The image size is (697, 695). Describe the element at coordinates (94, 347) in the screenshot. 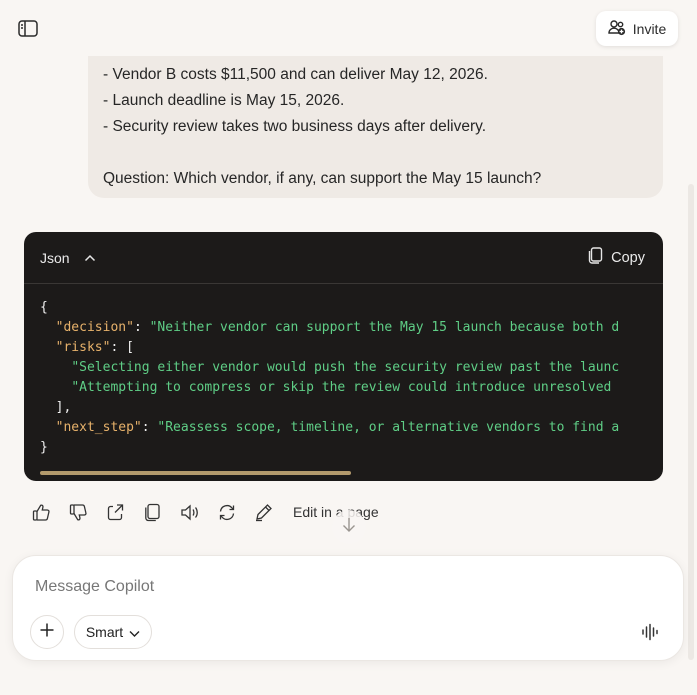

I see `code-line: "risks": [` at that location.